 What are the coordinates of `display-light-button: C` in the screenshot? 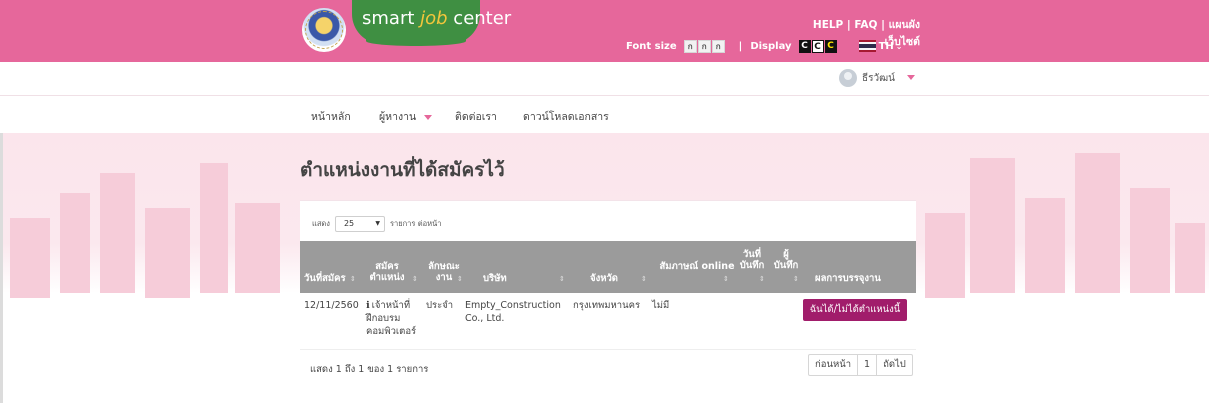 It's located at (817, 46).